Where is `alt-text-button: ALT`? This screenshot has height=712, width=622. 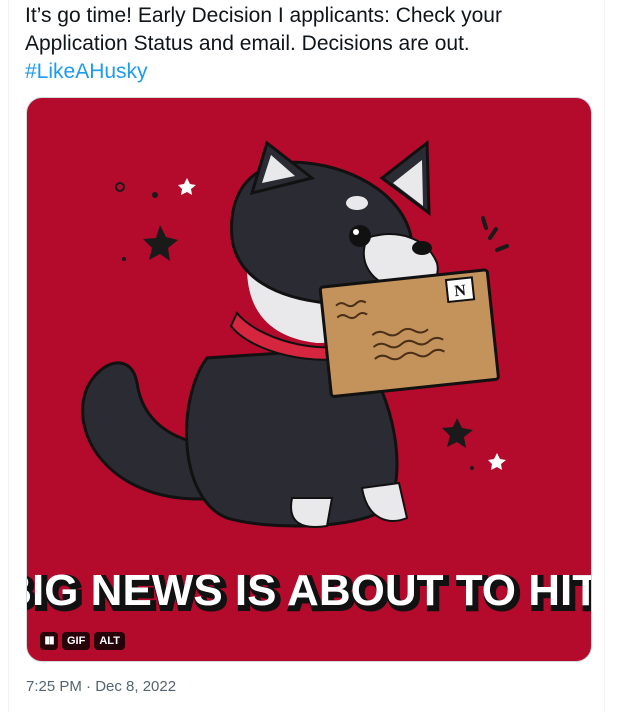
alt-text-button: ALT is located at coordinates (109, 641).